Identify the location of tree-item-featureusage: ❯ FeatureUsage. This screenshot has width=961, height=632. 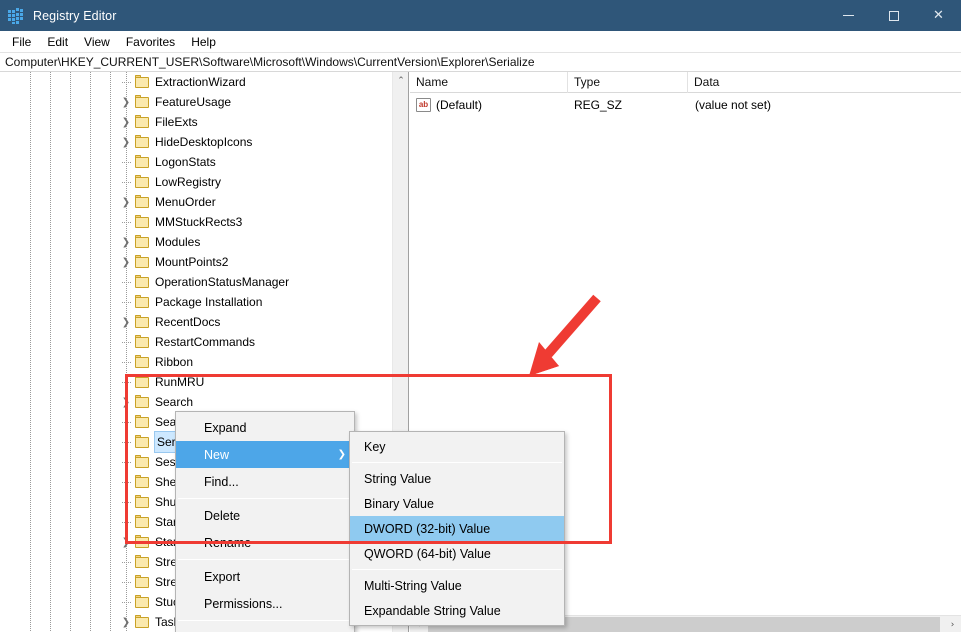
(196, 102).